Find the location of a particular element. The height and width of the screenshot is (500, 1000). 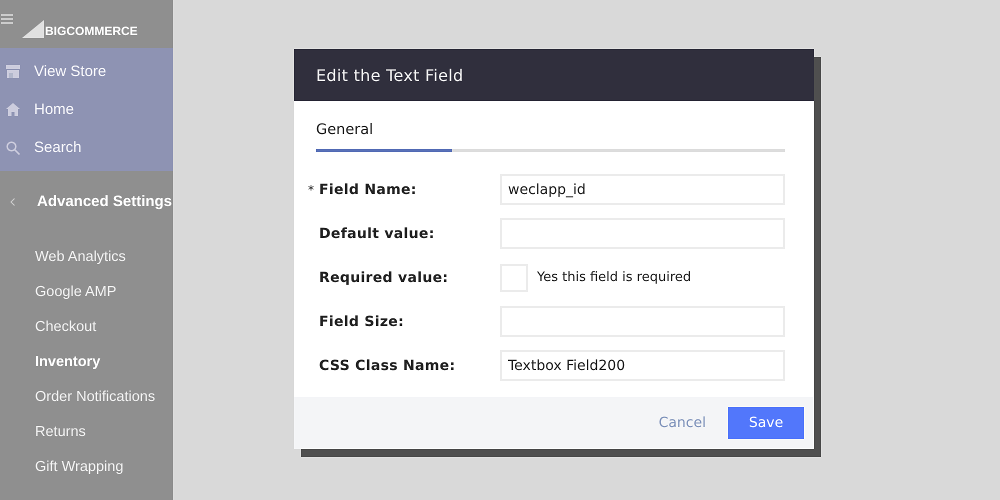

sidebar-item: Order Notifications is located at coordinates (104, 397).